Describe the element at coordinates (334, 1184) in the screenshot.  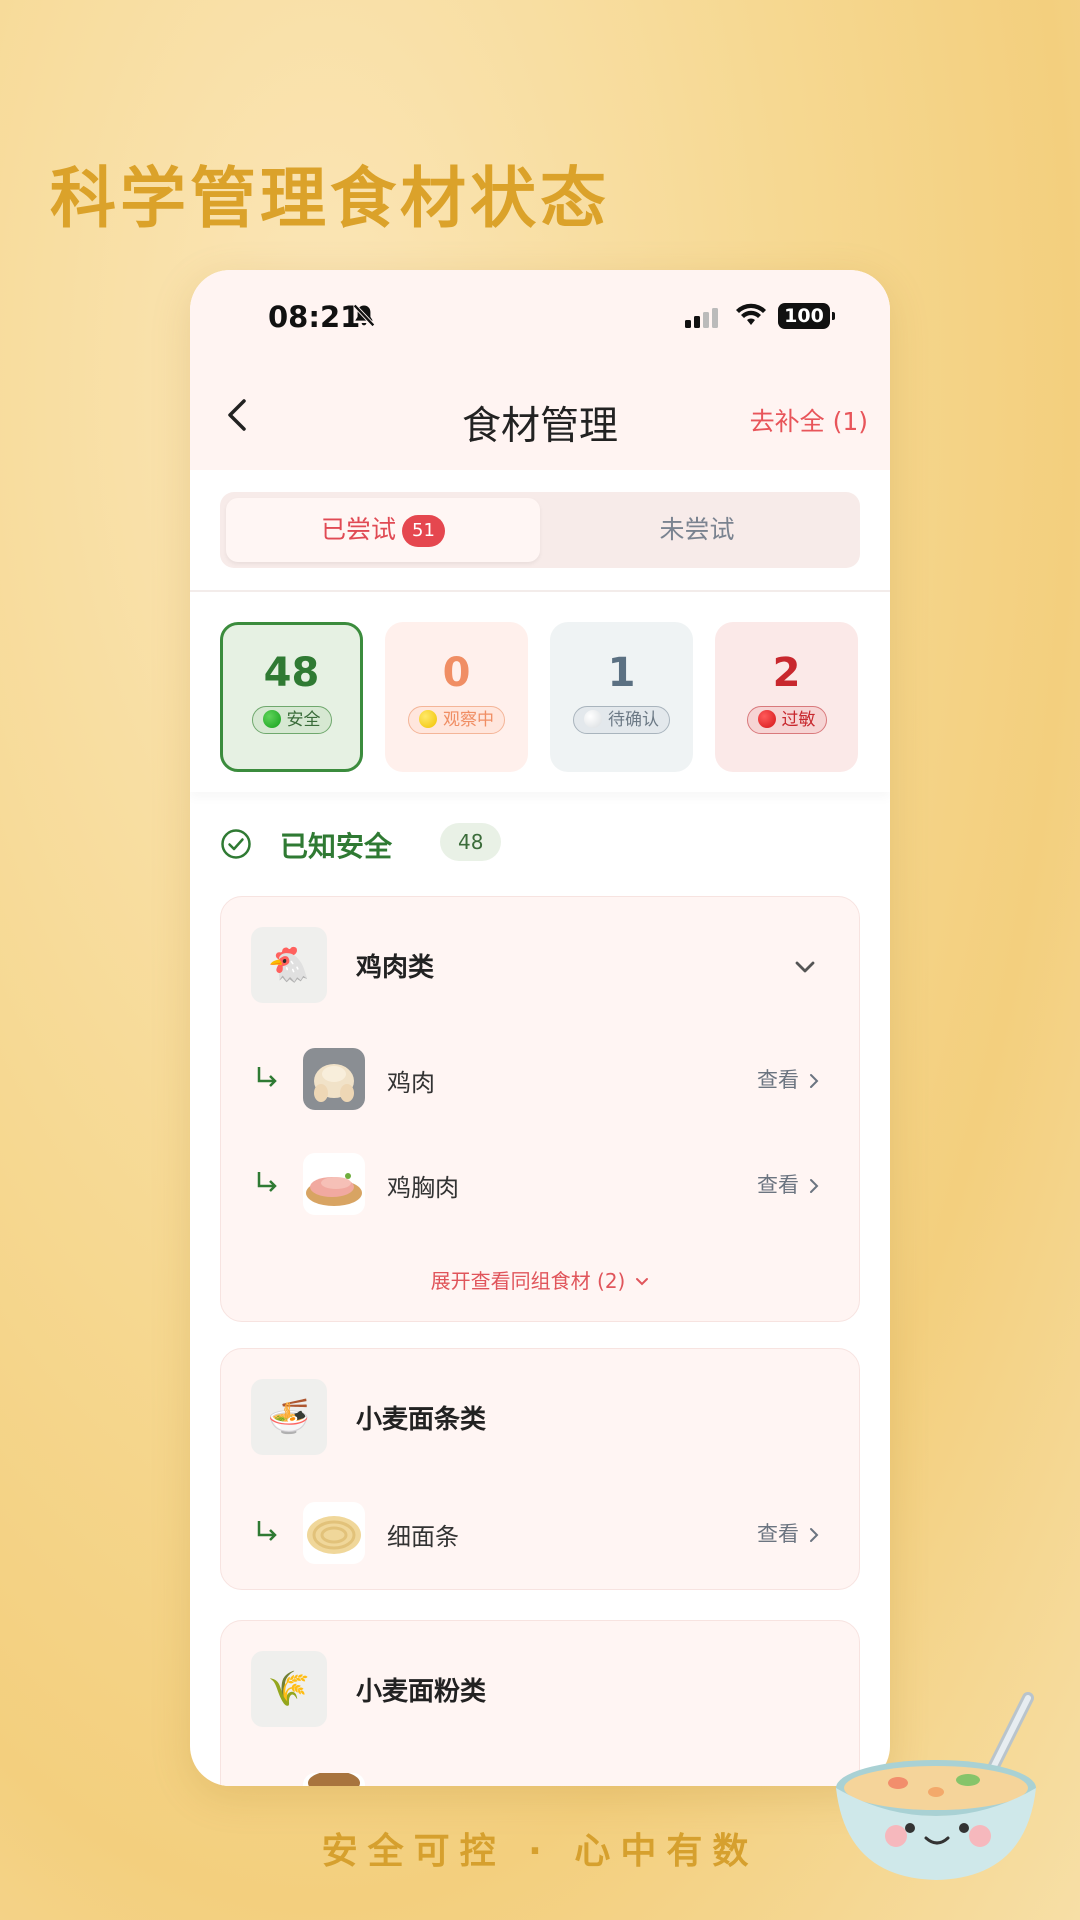
I see `chicken-breast-image` at that location.